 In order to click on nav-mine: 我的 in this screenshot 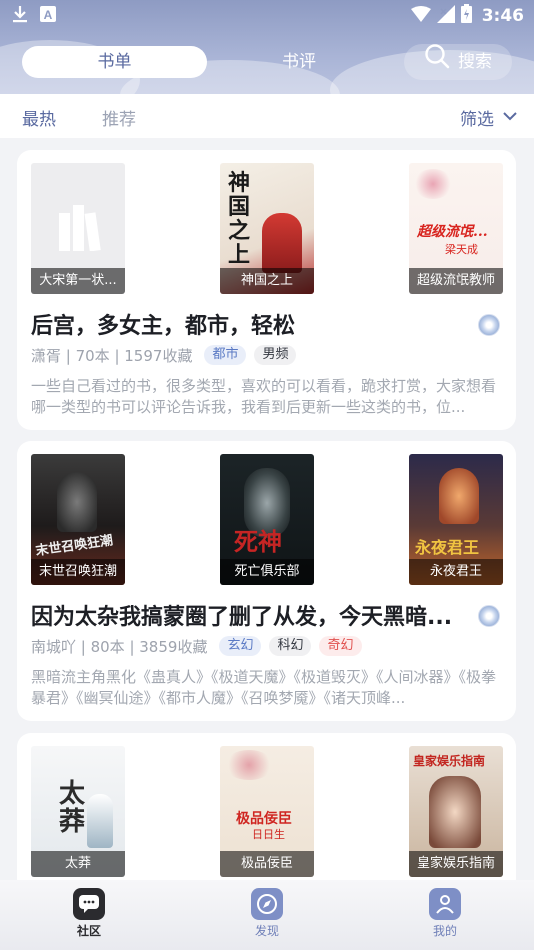, I will do `click(445, 913)`.